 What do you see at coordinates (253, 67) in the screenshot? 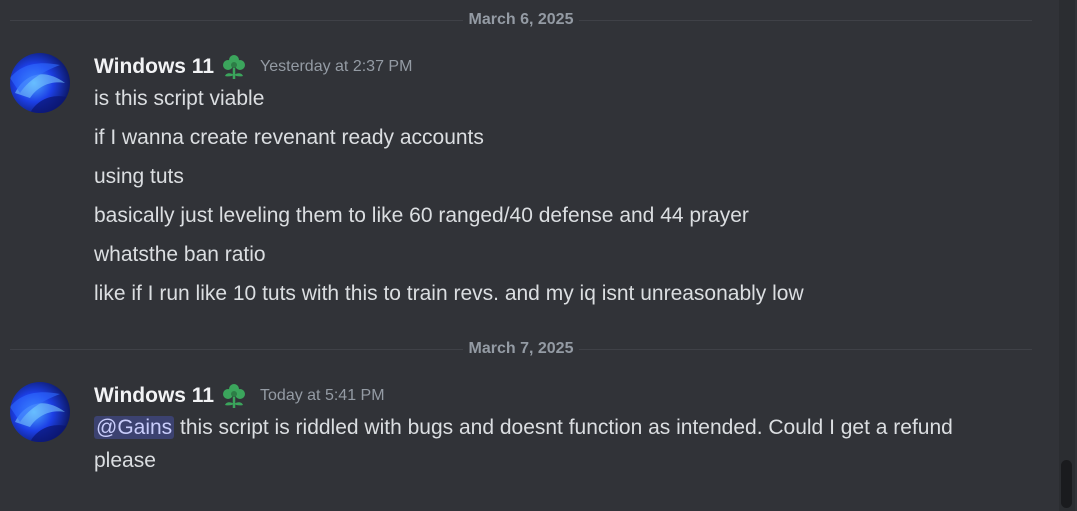
I see `message-header: Windows 11 Yesterday at 2:37 PM` at bounding box center [253, 67].